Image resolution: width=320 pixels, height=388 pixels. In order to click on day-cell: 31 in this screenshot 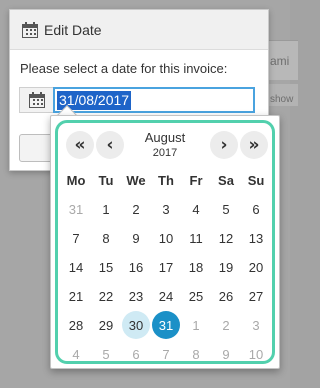, I will do `click(76, 209)`.